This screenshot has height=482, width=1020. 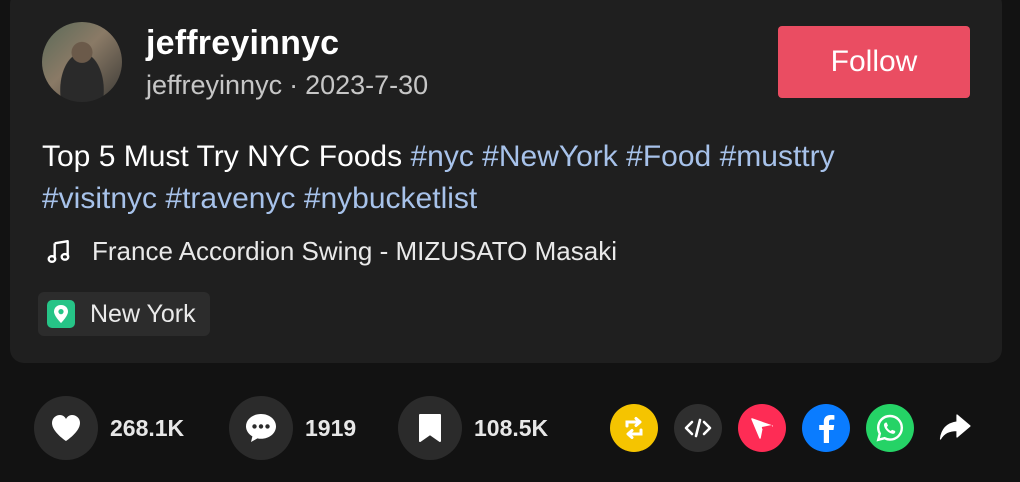 What do you see at coordinates (390, 198) in the screenshot?
I see `hashtag: #nybucketlist` at bounding box center [390, 198].